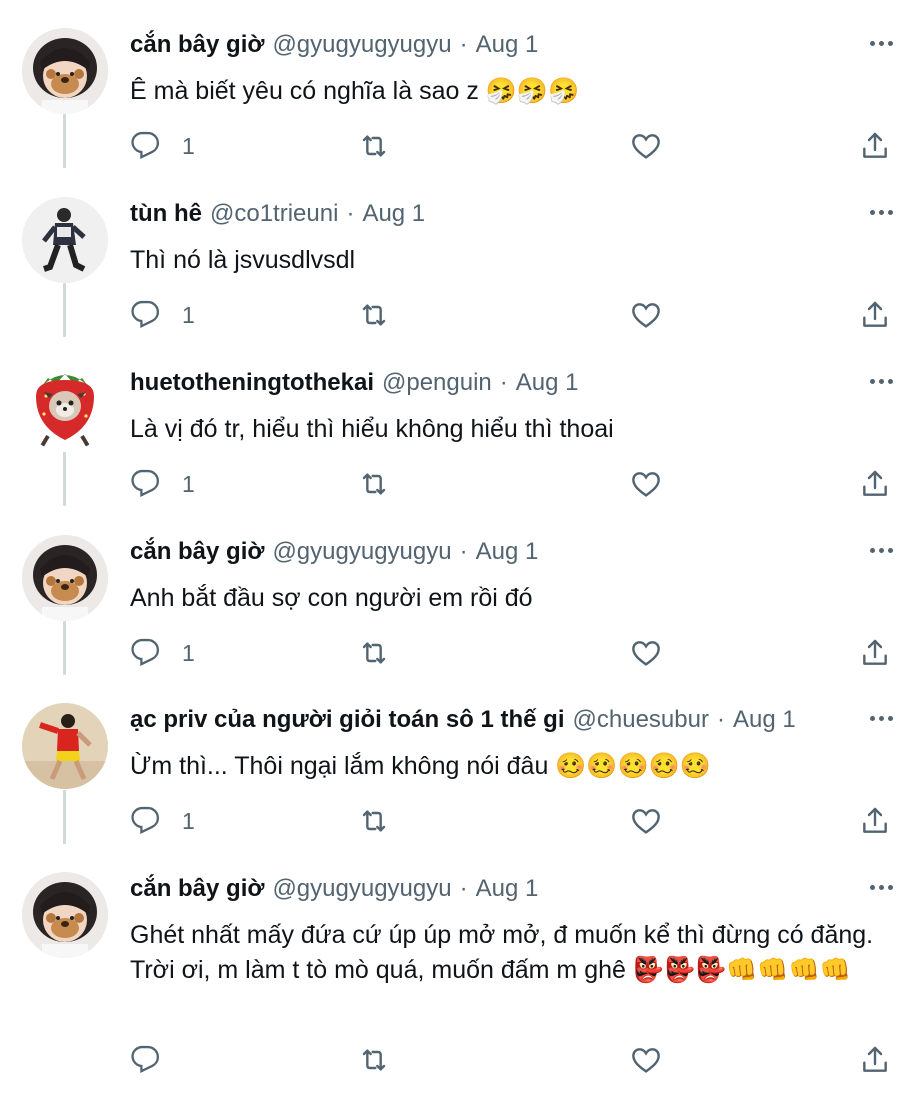 The width and height of the screenshot is (923, 1101). What do you see at coordinates (347, 720) in the screenshot?
I see `display-name: ạc priv của người giỏi toán sô 1 thế gi` at bounding box center [347, 720].